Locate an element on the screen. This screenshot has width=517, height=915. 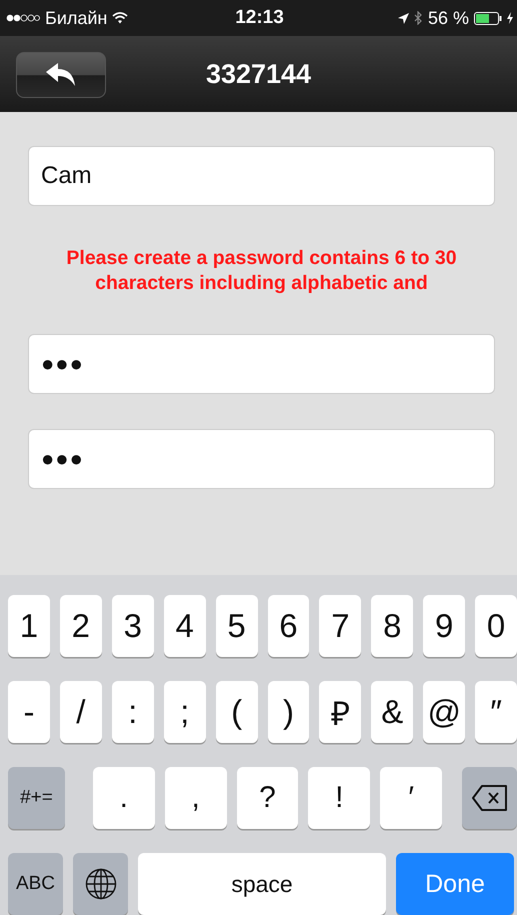
globe-key is located at coordinates (100, 884).